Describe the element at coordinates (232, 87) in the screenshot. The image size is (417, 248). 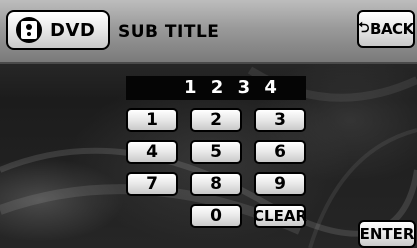
I see `entered-number: 1 2 3 4` at that location.